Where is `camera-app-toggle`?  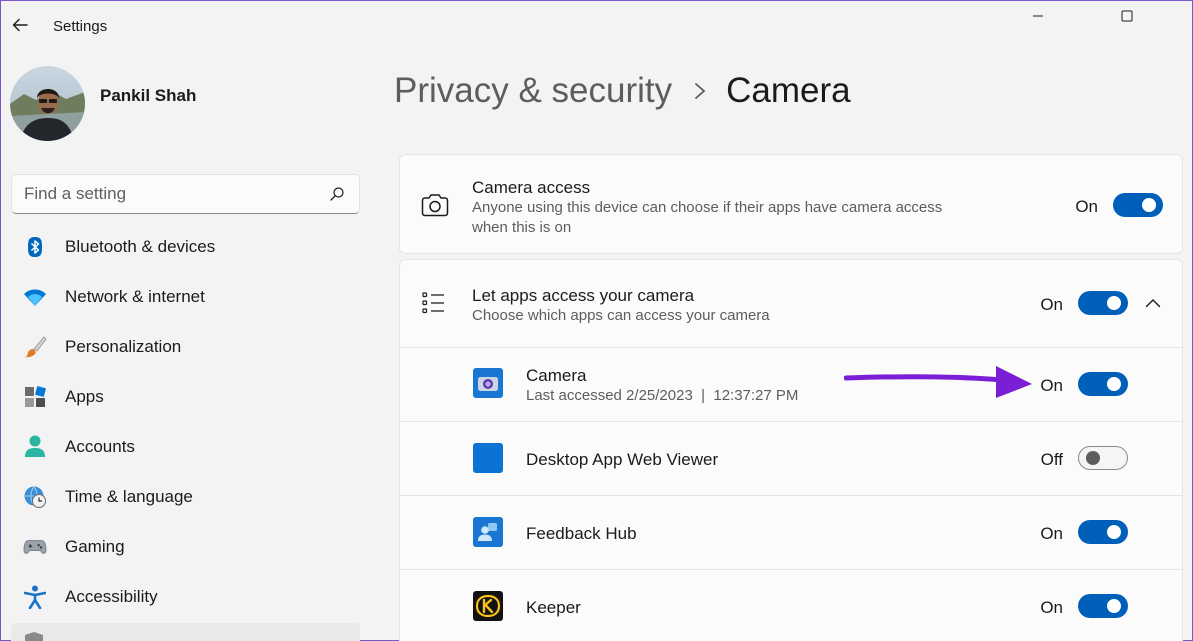
camera-app-toggle is located at coordinates (1103, 384).